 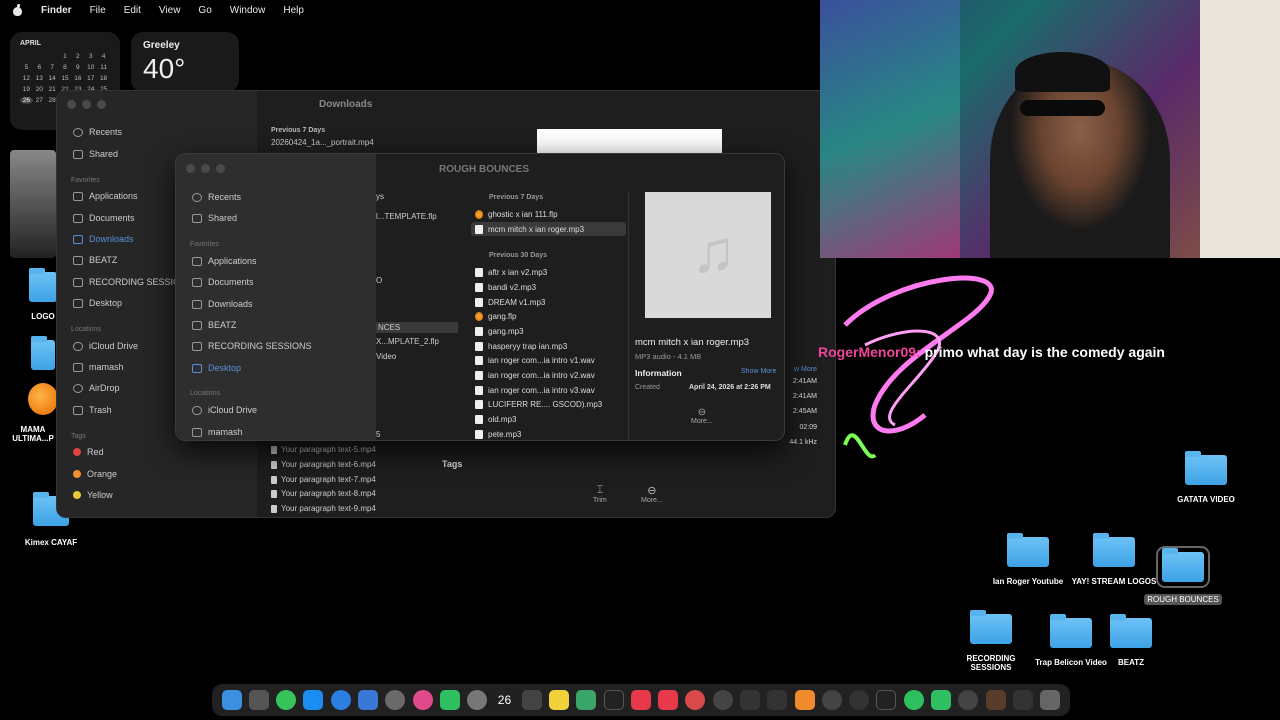 I want to click on file-row: bandi v2.mp3, so click(x=548, y=287).